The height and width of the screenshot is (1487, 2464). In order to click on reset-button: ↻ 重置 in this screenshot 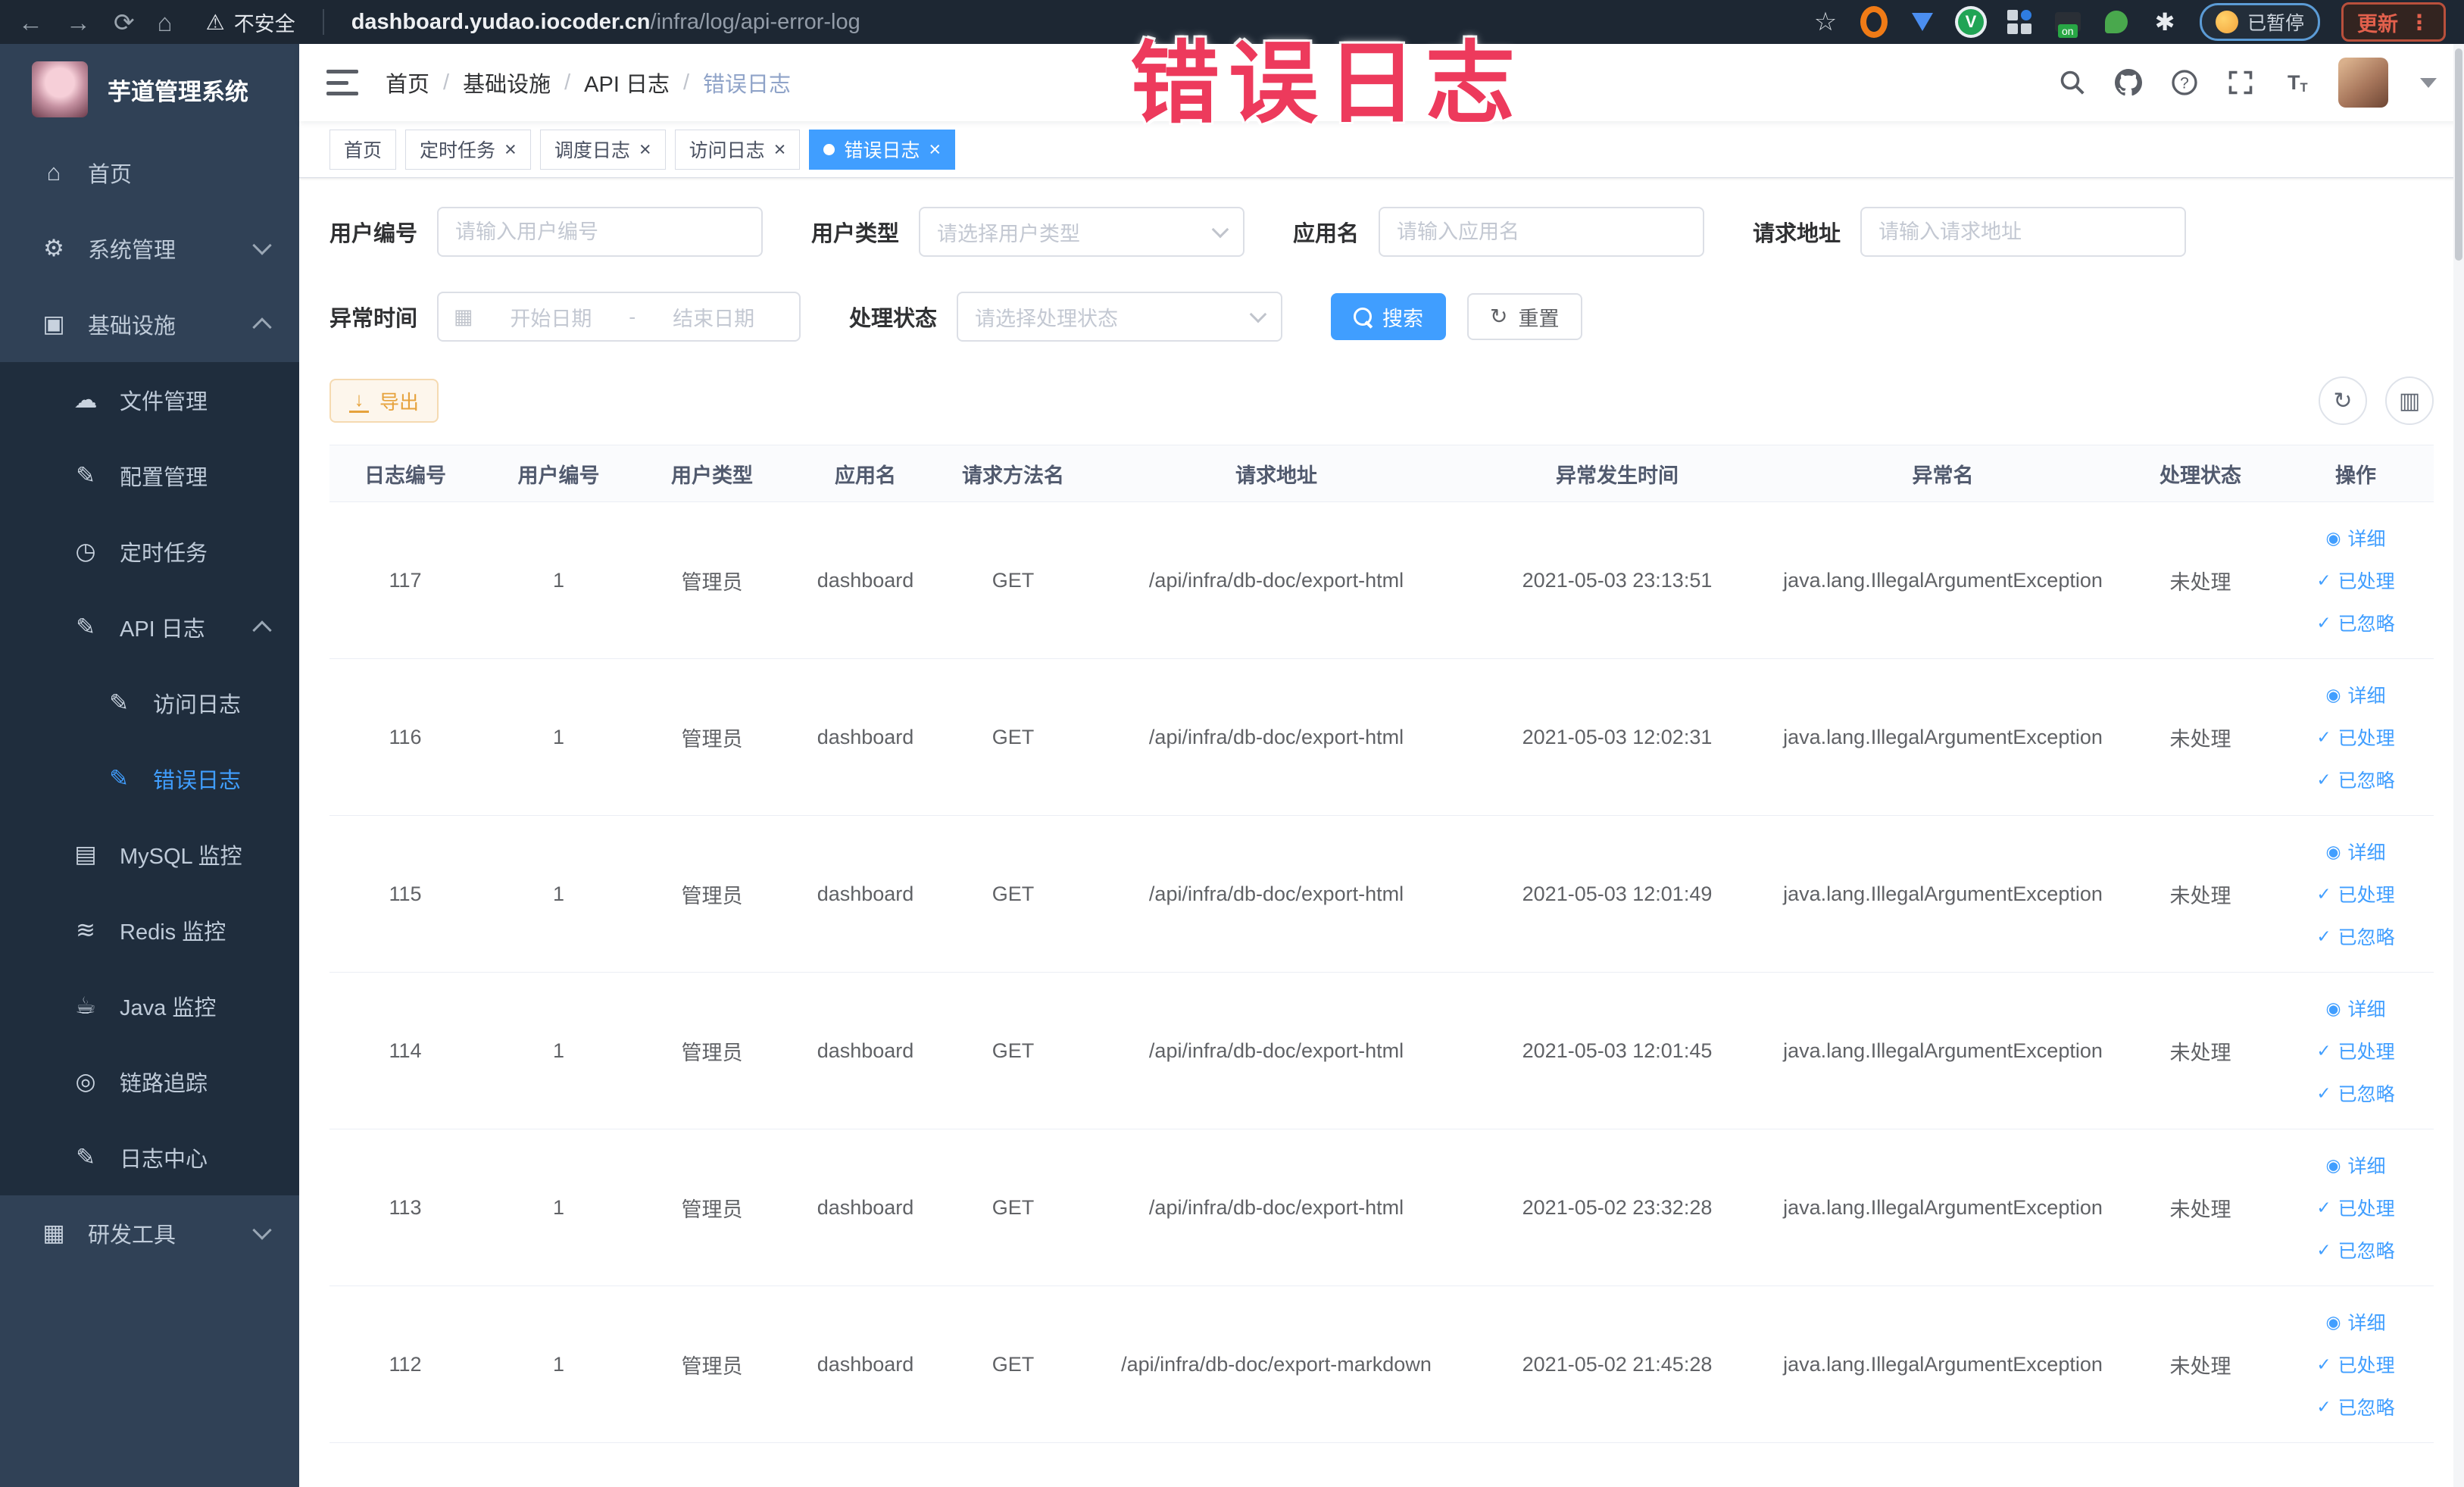, I will do `click(1524, 316)`.